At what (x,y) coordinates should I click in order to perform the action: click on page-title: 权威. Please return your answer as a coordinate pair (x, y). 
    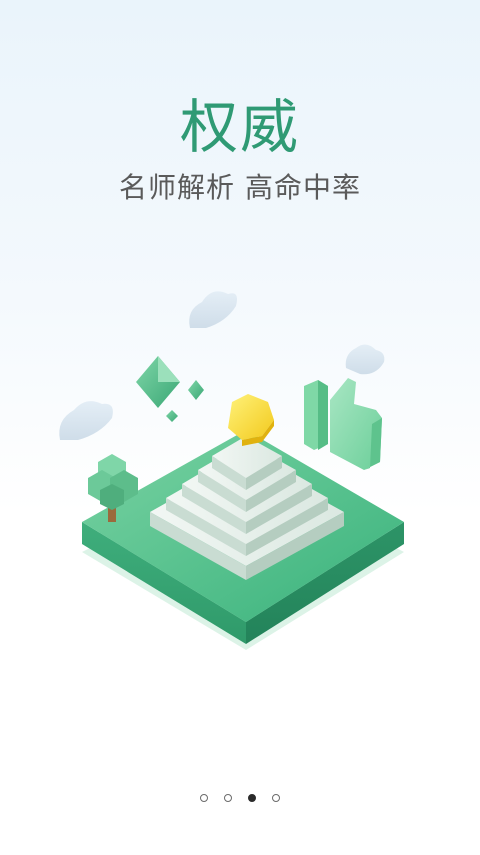
    Looking at the image, I should click on (239, 127).